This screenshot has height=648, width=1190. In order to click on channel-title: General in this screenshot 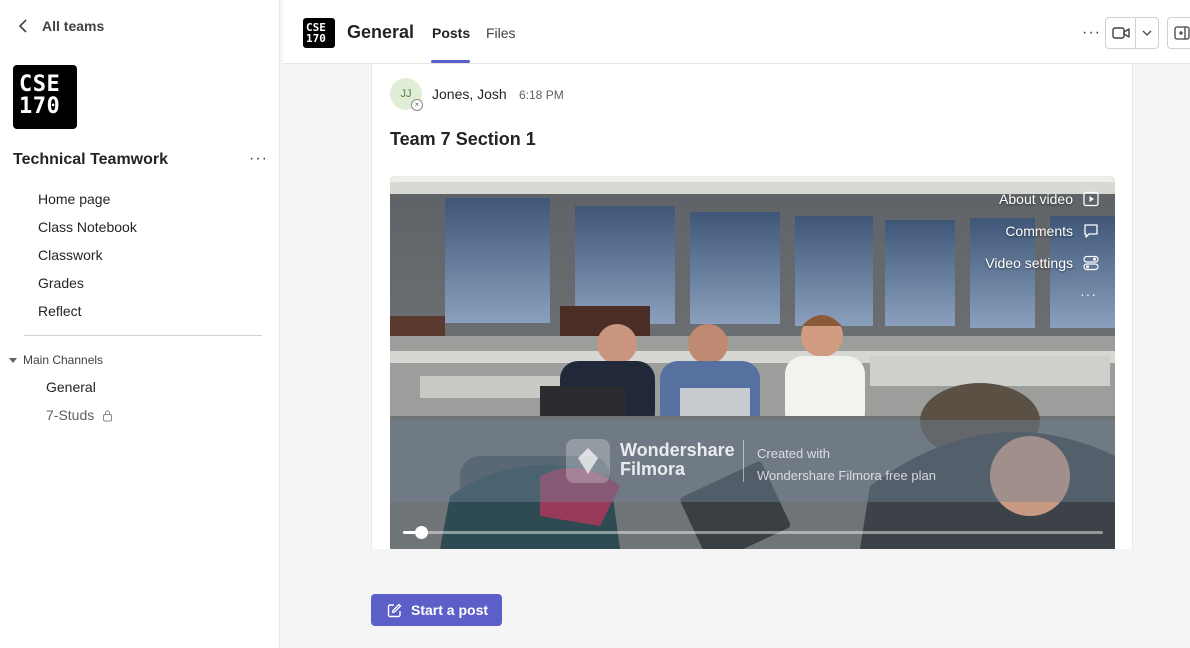, I will do `click(381, 32)`.